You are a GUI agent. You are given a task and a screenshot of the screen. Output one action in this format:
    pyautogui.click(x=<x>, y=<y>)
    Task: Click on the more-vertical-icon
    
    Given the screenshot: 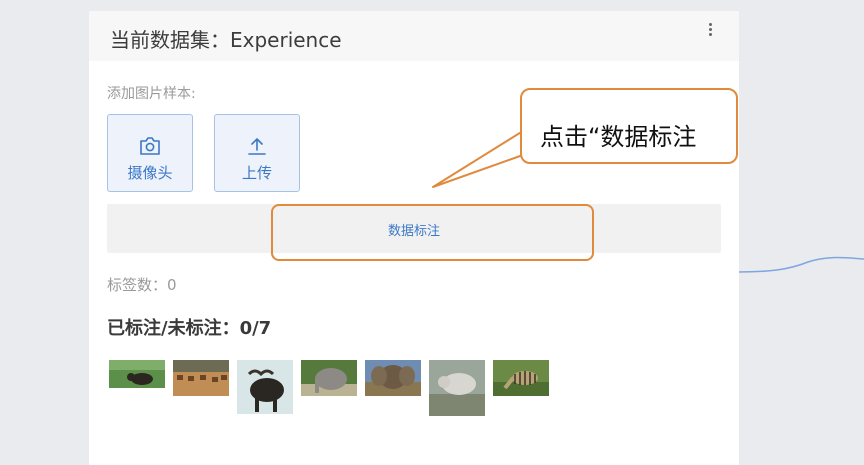 What is the action you would take?
    pyautogui.click(x=710, y=33)
    